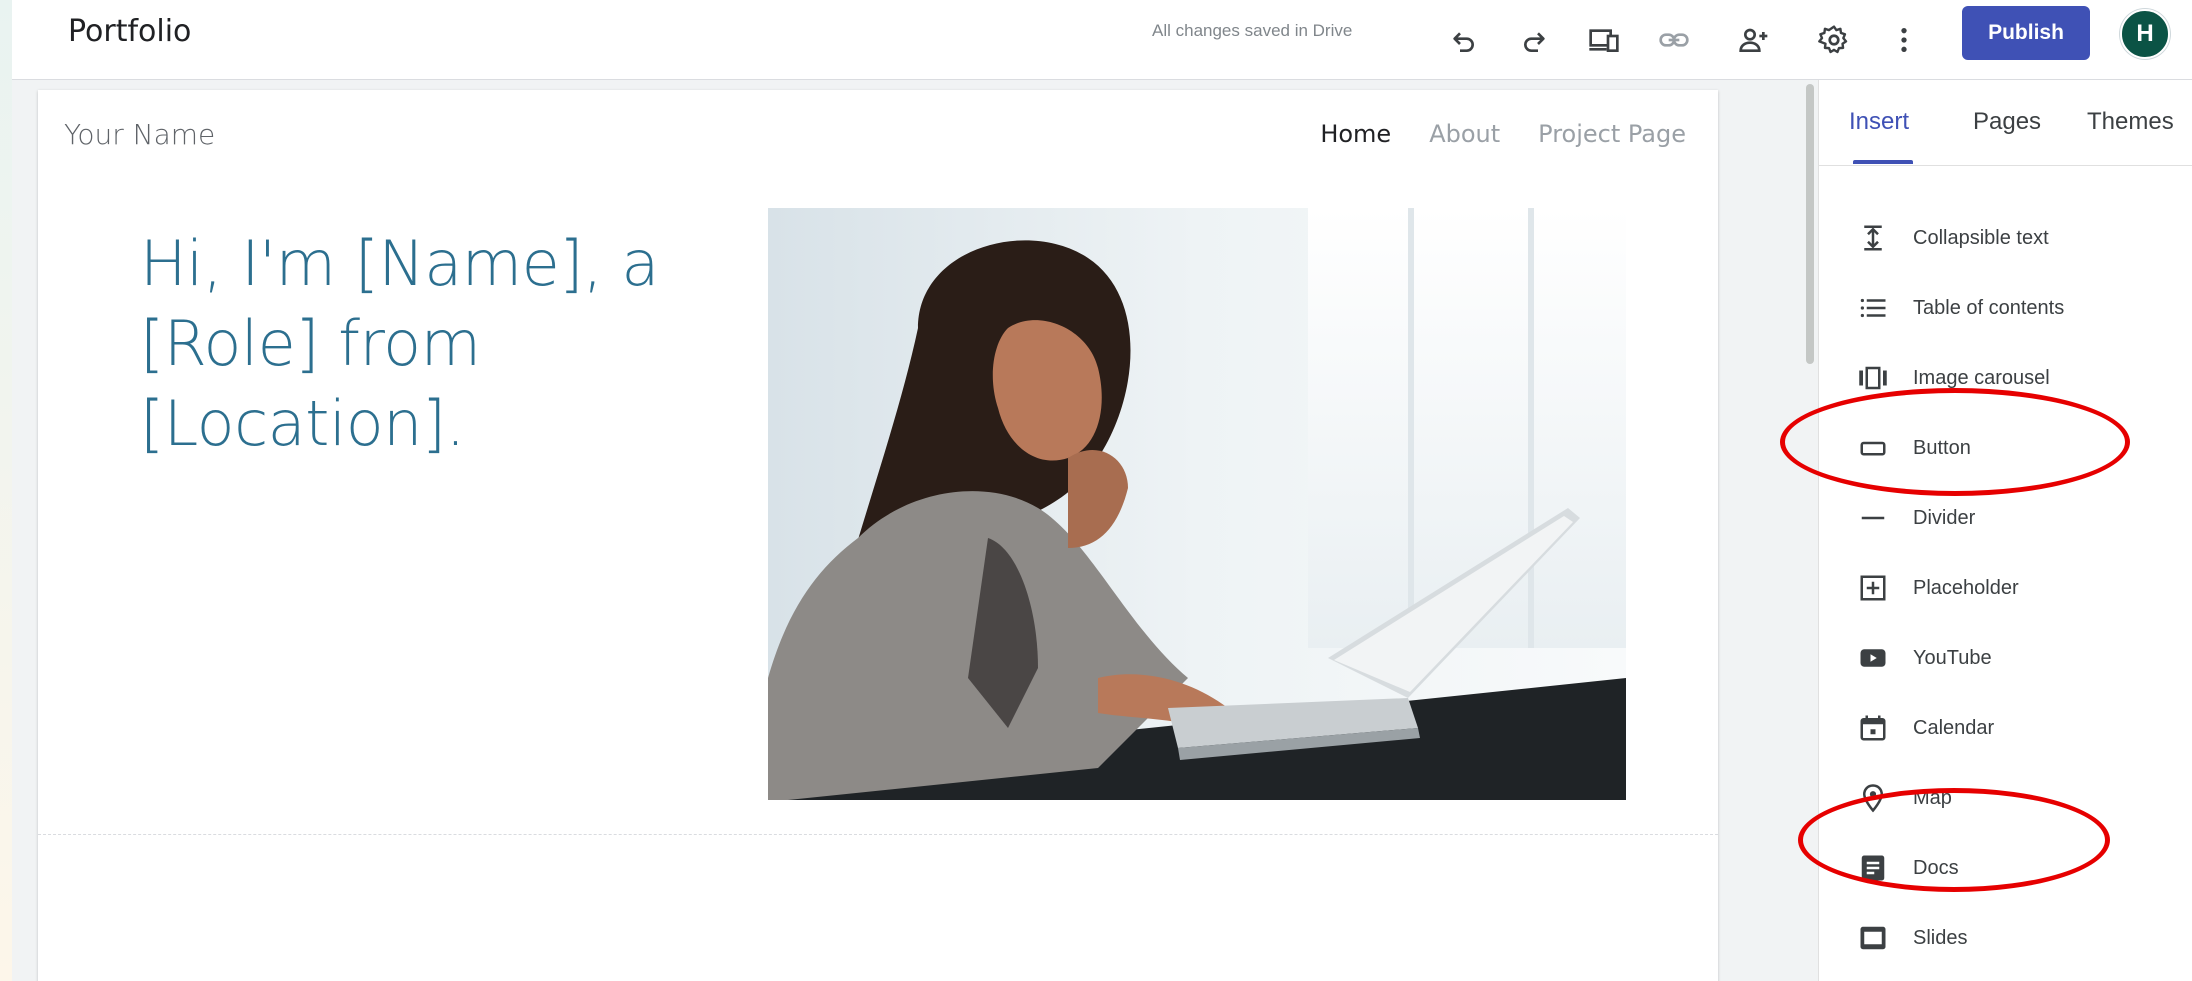 The height and width of the screenshot is (981, 2192). I want to click on table-of-contents-icon, so click(1873, 308).